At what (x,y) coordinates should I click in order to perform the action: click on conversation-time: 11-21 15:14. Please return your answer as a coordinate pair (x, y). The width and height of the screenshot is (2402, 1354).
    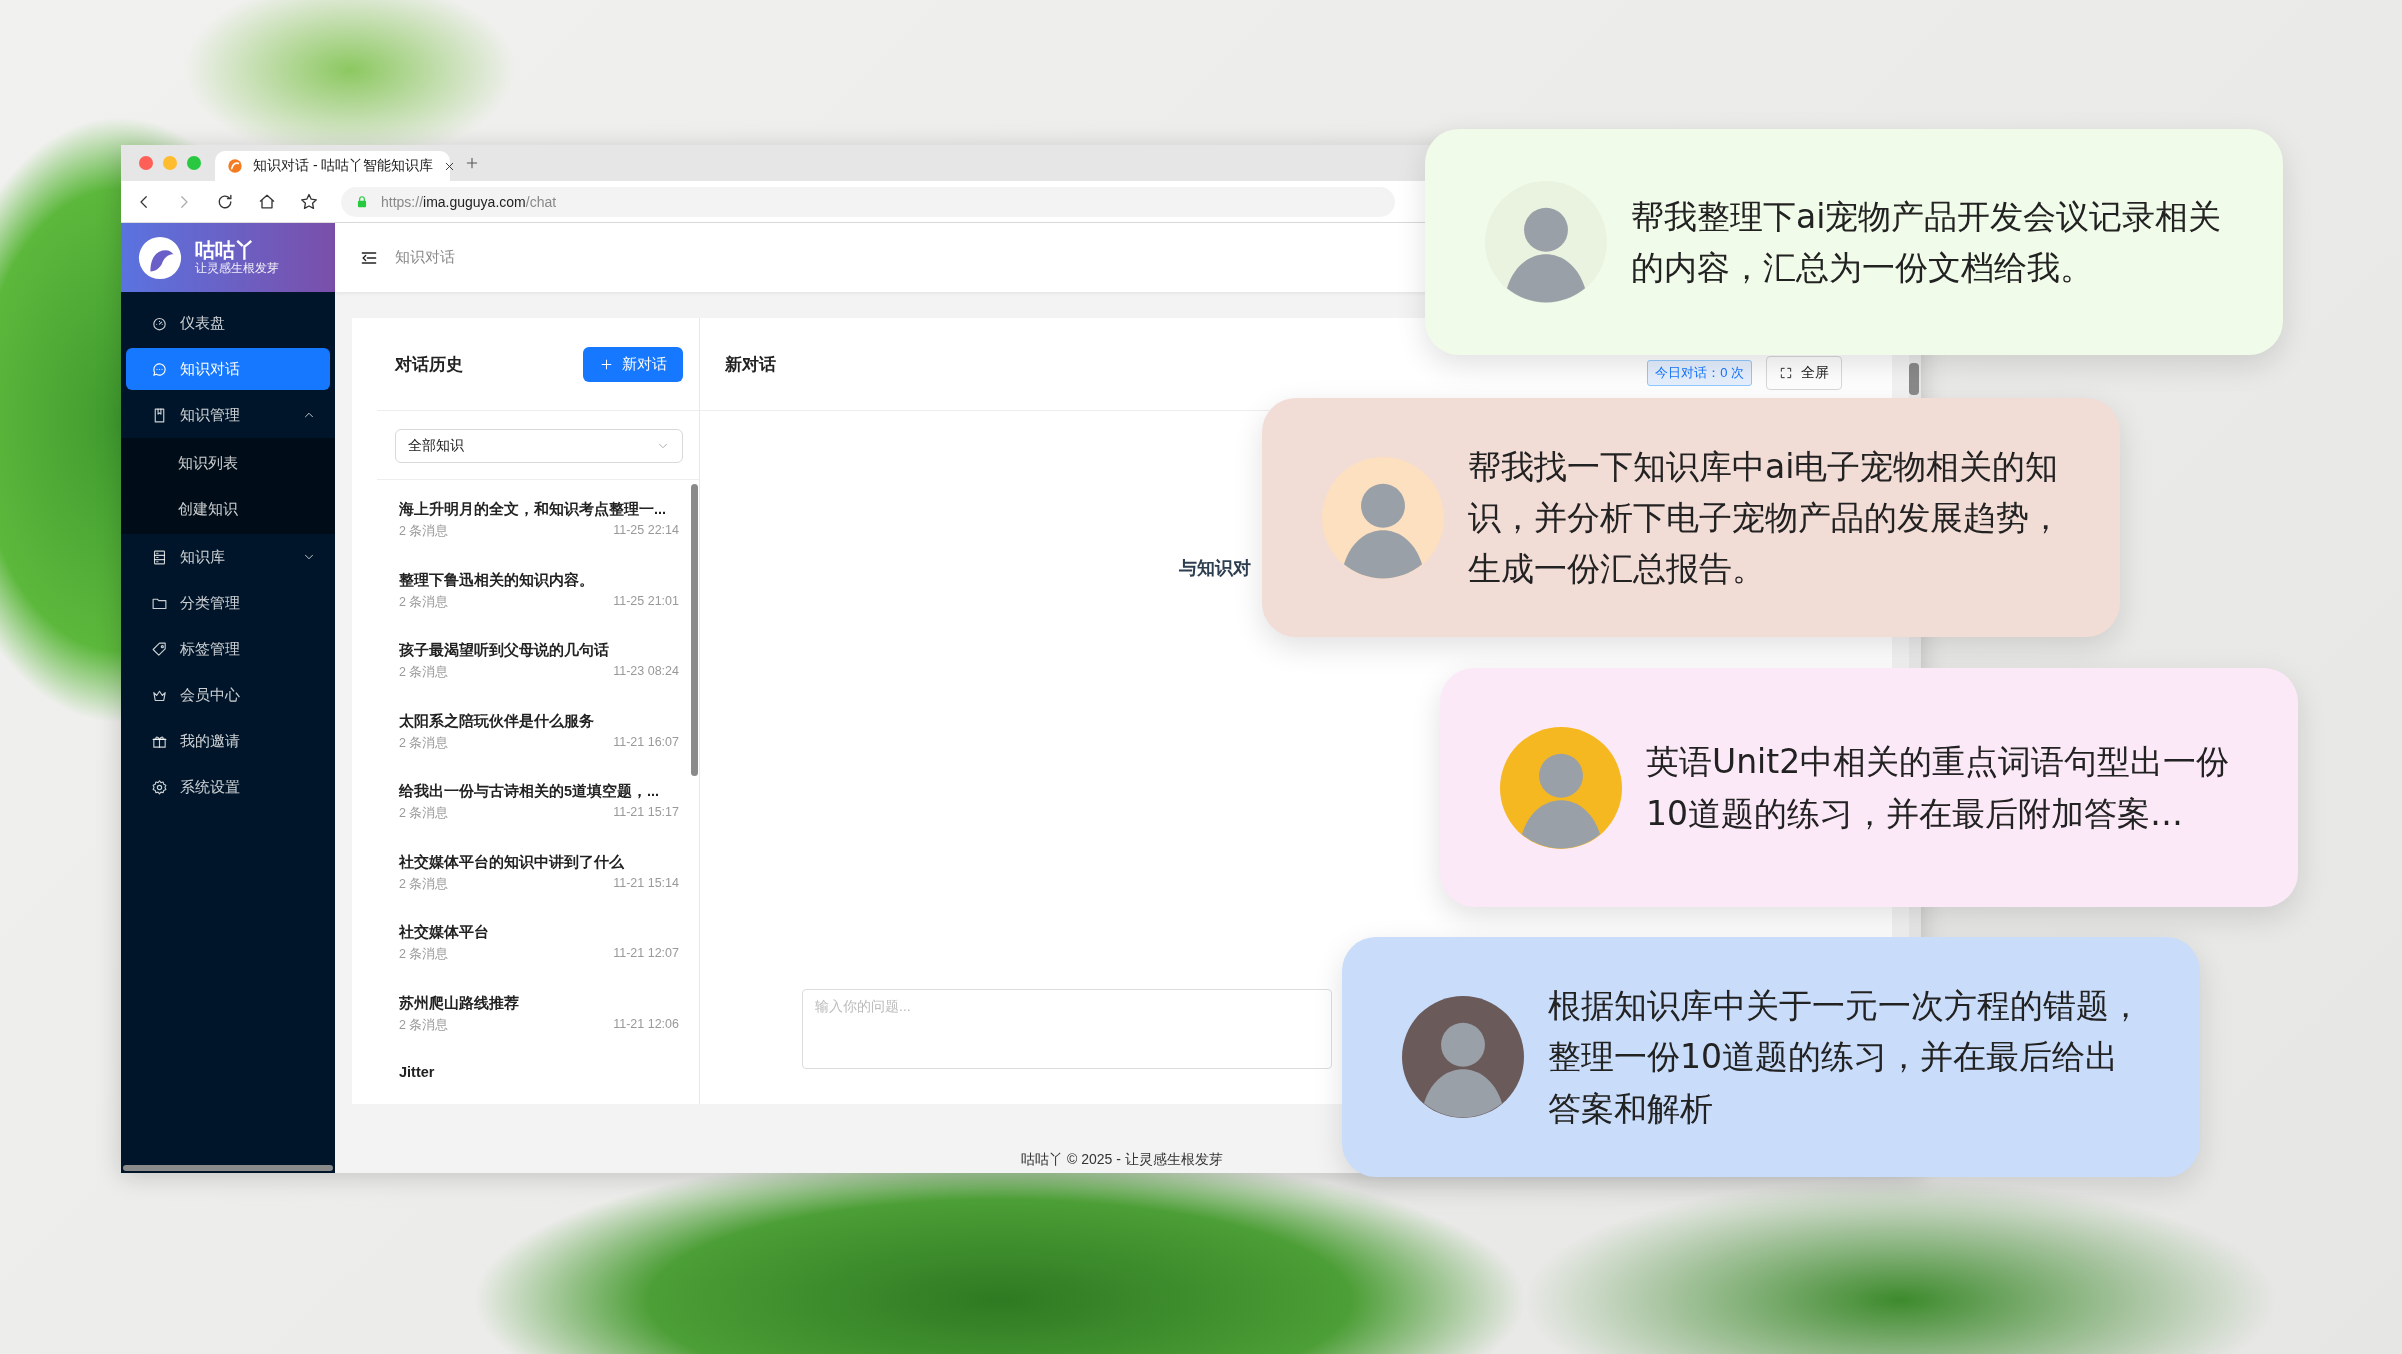
    Looking at the image, I should click on (646, 883).